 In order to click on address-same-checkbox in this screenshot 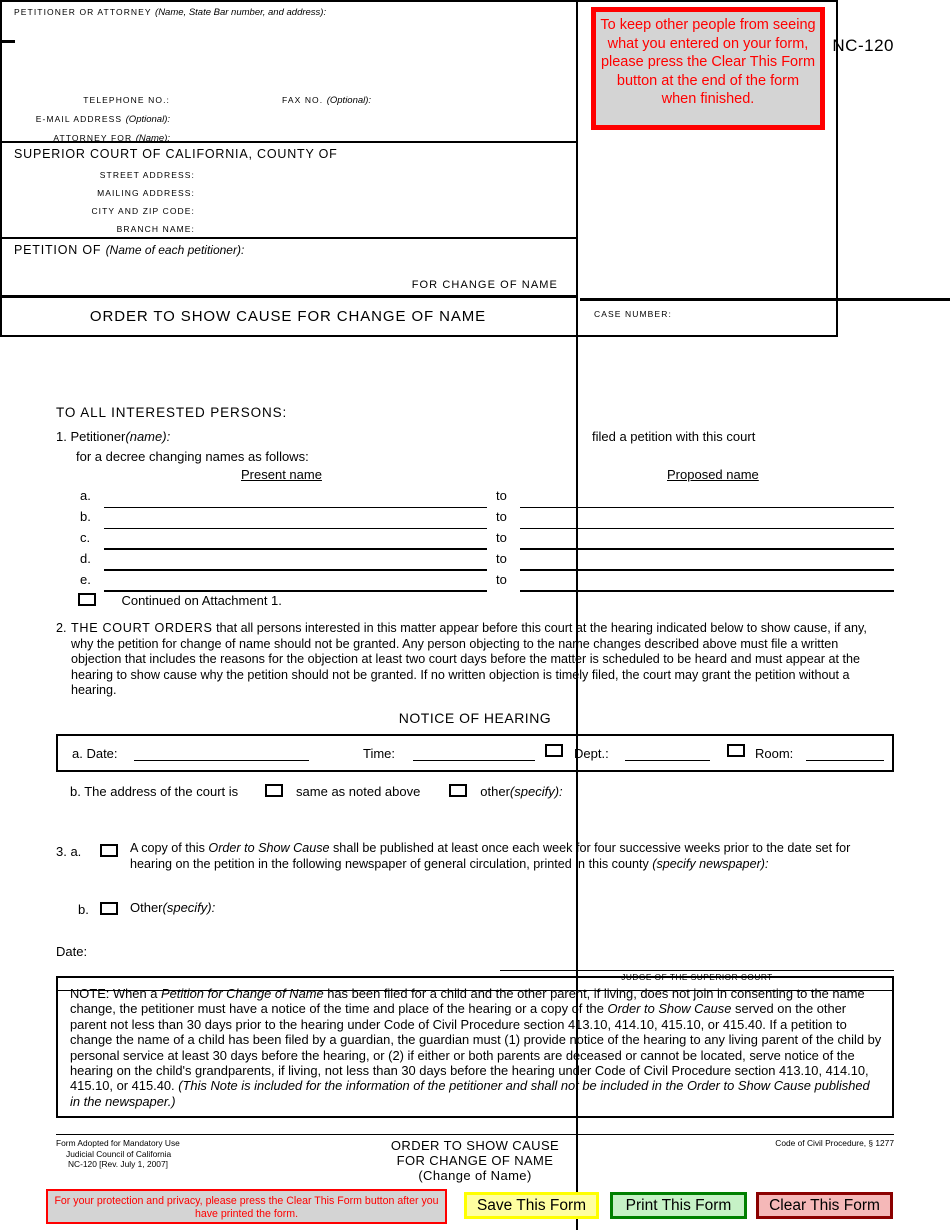, I will do `click(273, 790)`.